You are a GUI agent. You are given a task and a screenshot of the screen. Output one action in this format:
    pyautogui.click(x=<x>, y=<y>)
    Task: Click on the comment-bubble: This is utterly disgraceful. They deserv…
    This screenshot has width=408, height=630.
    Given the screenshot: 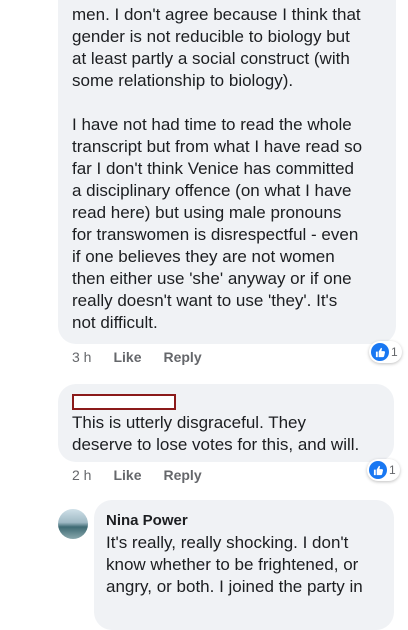 What is the action you would take?
    pyautogui.click(x=226, y=423)
    